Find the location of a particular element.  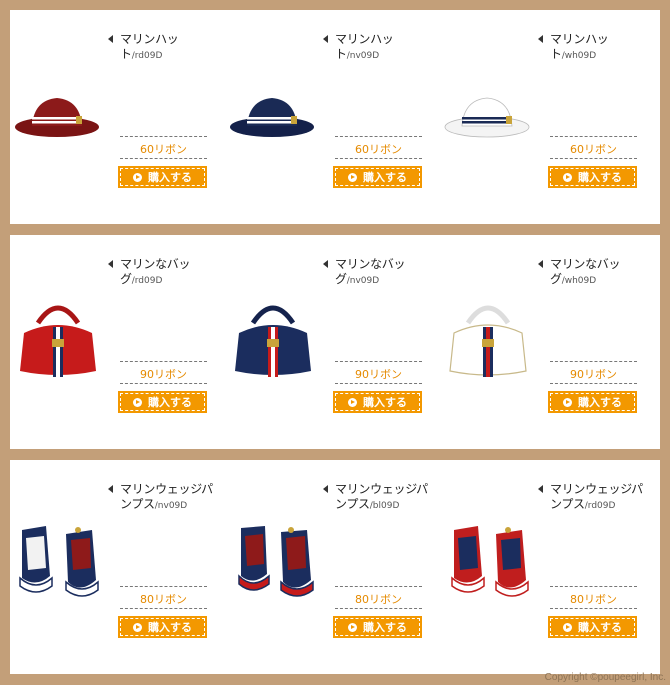

product-name: マリンウェッジパ ンプス/nv09D is located at coordinates (163, 498).